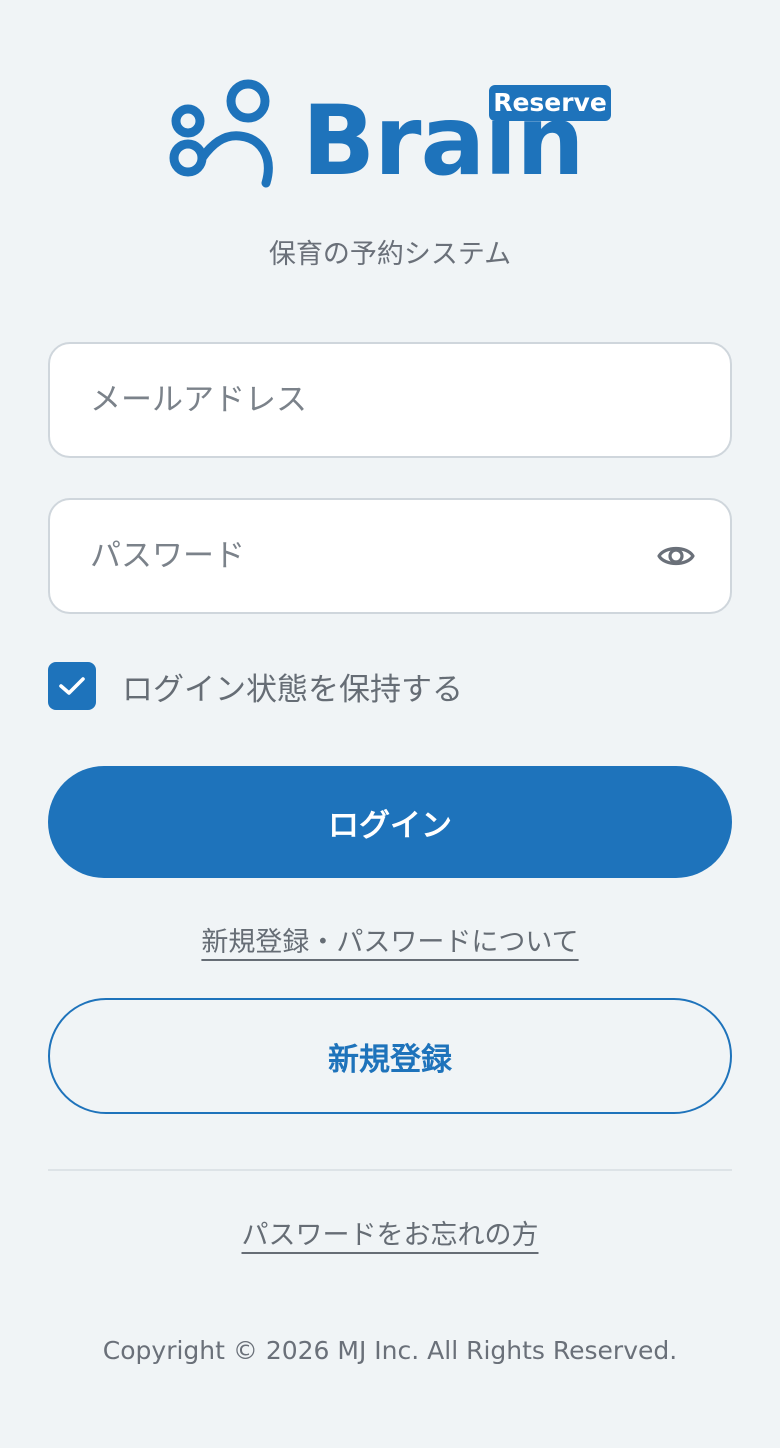 The image size is (780, 1448). I want to click on forgot-password-link: パスワードをお忘れの方, so click(390, 1235).